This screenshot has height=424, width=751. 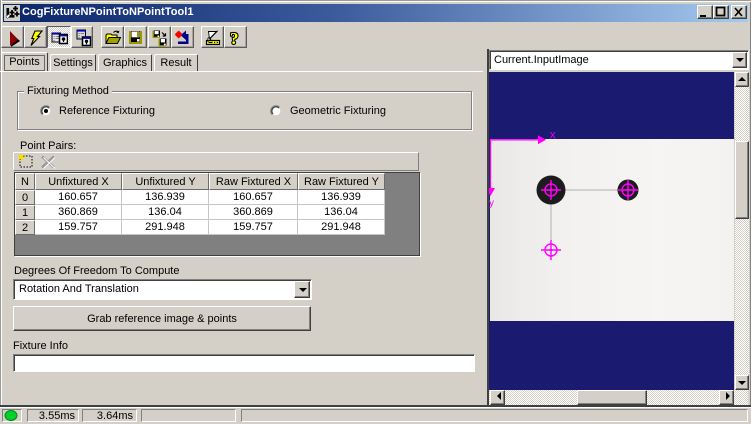 What do you see at coordinates (491, 203) in the screenshot?
I see `svg-text: y` at bounding box center [491, 203].